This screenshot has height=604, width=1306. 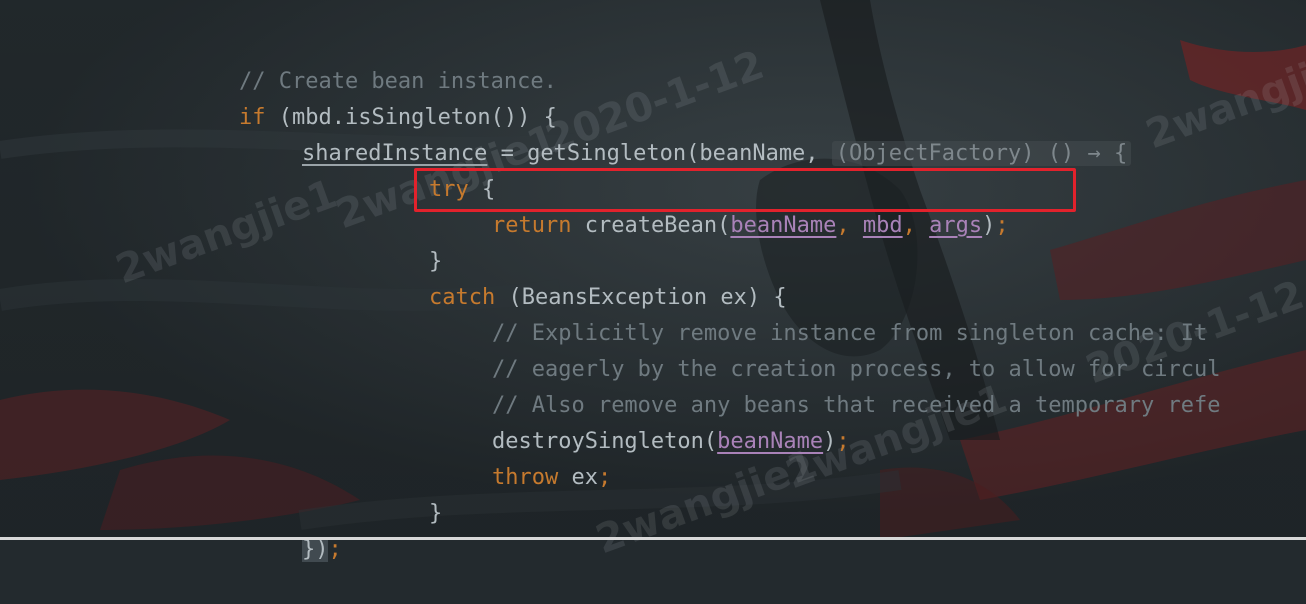 What do you see at coordinates (371, 61) in the screenshot?
I see `code-line: // Create bean instance.` at bounding box center [371, 61].